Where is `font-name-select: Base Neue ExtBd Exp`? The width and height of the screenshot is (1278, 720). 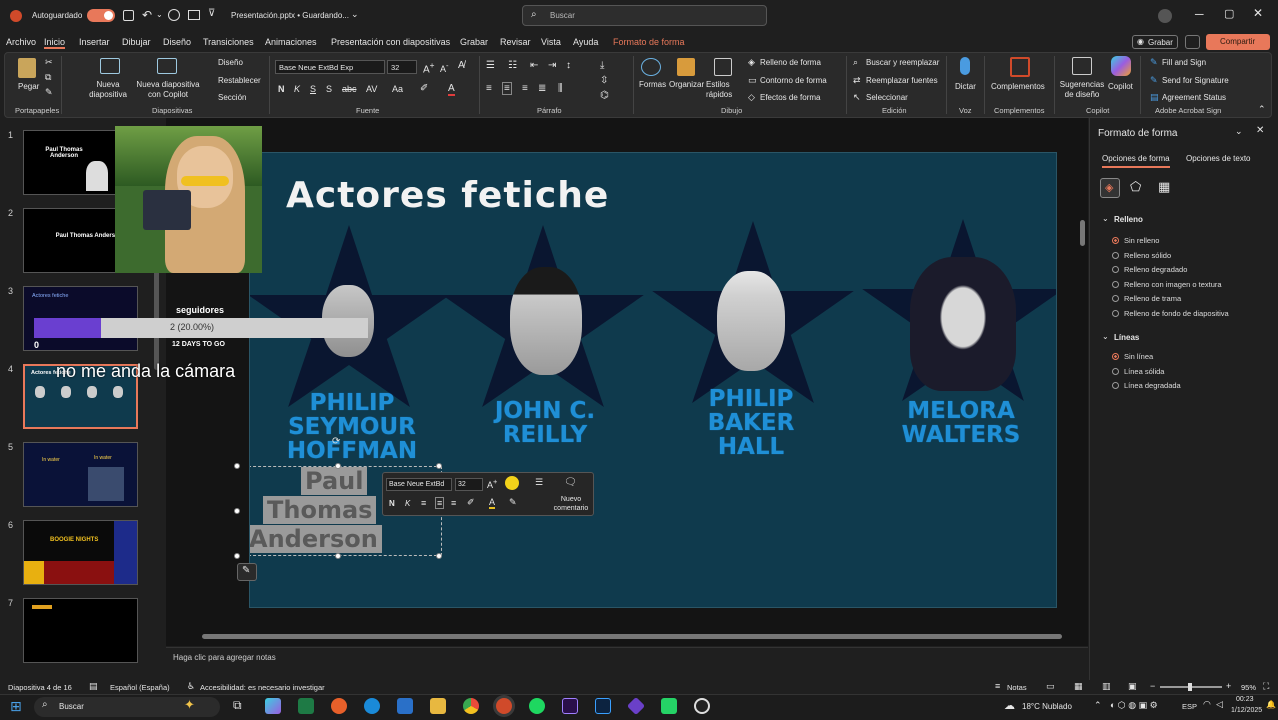 font-name-select: Base Neue ExtBd Exp is located at coordinates (330, 67).